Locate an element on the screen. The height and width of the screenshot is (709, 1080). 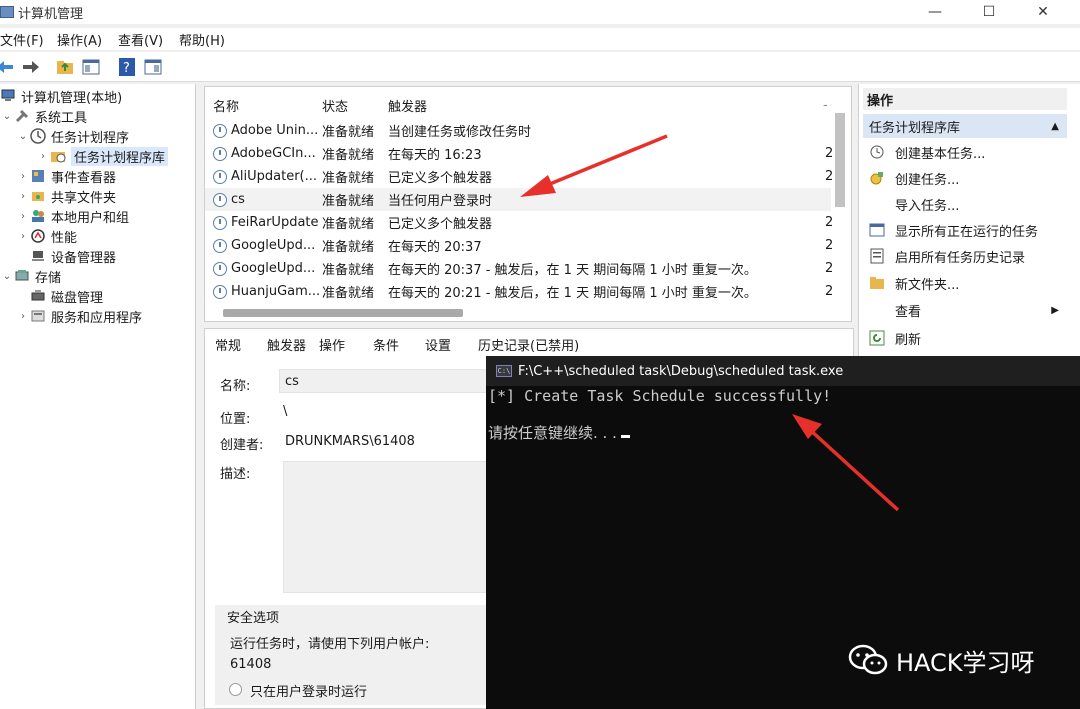
task-list-vertical-scrollbar is located at coordinates (840, 160).